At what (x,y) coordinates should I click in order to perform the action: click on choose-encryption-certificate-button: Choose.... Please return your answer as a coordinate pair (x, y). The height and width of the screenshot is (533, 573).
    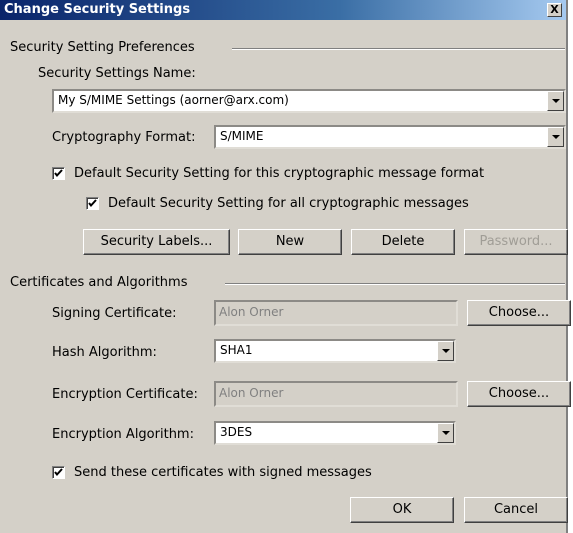
    Looking at the image, I should click on (519, 394).